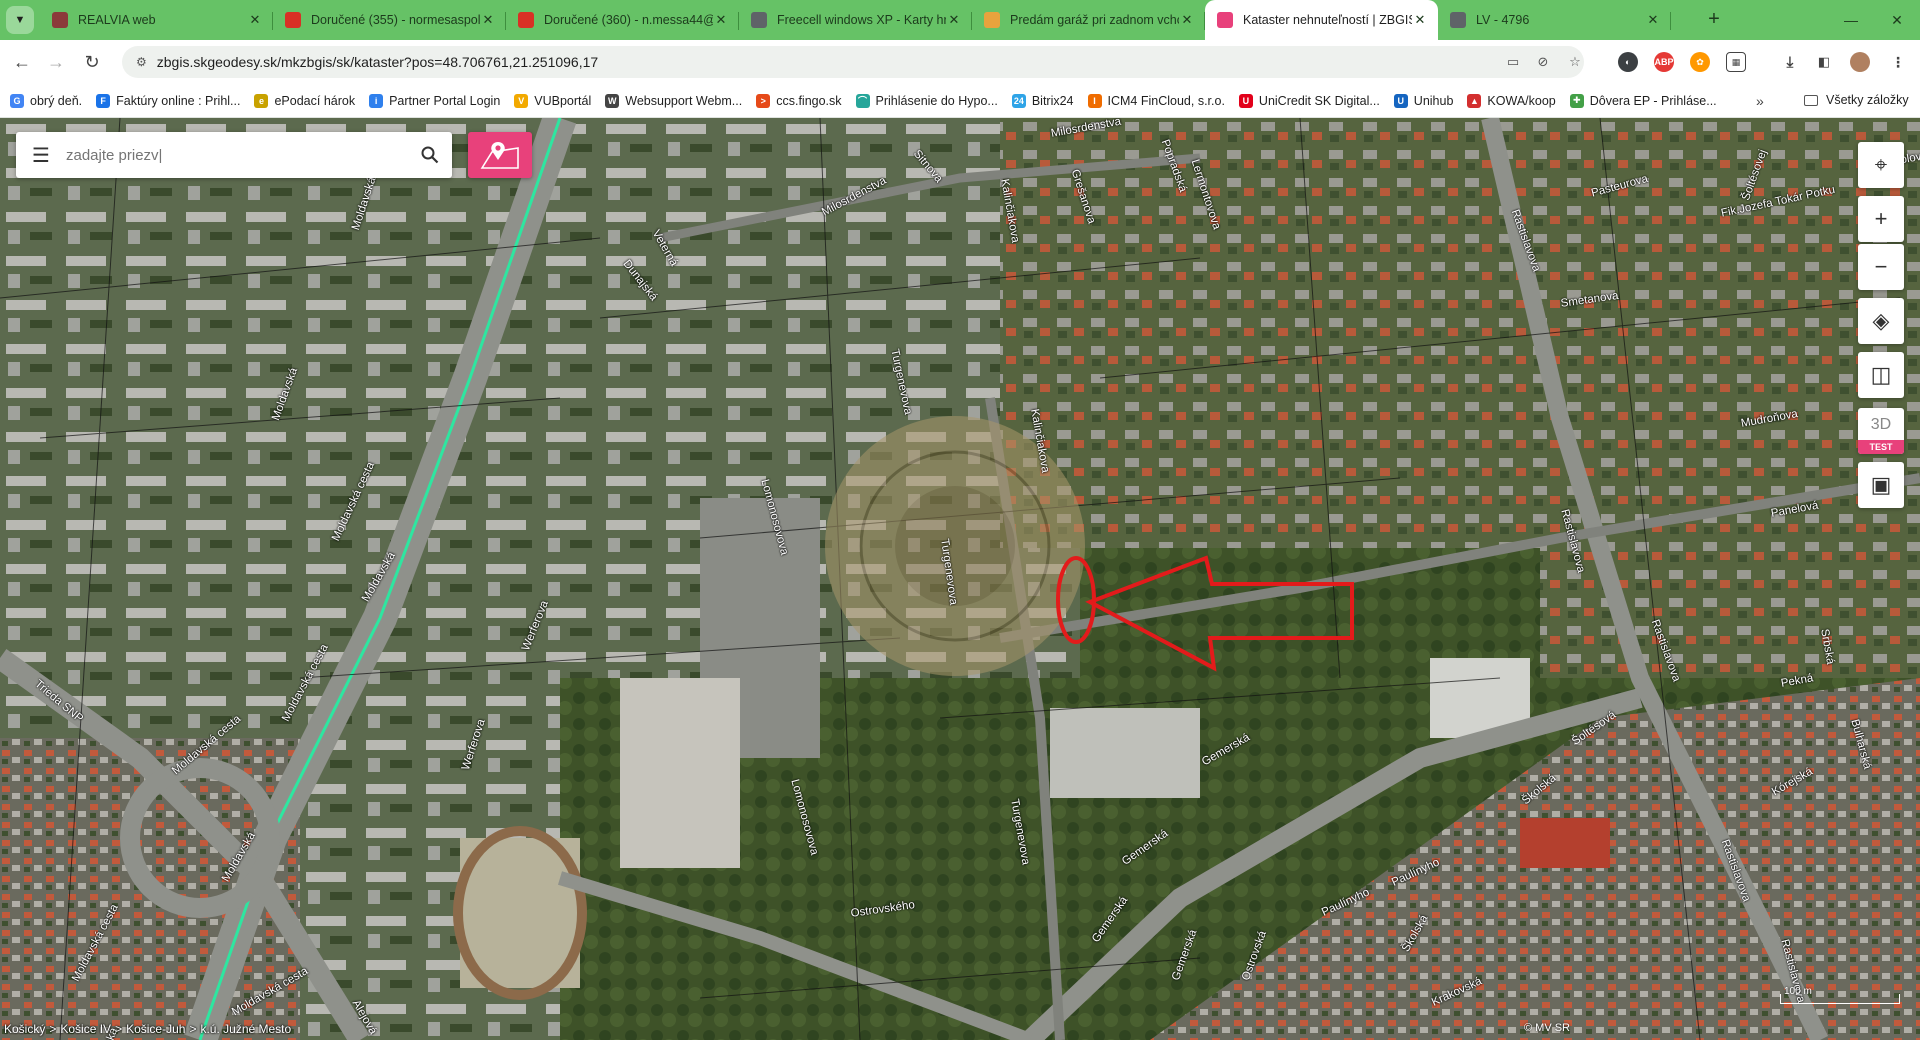  I want to click on cast-icon: ▭, so click(1513, 62).